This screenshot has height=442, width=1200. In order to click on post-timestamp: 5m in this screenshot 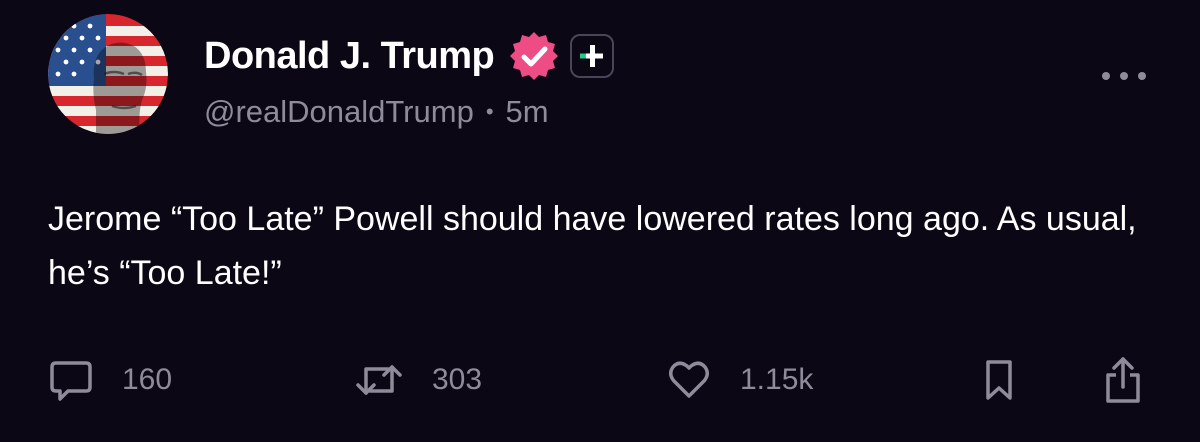, I will do `click(527, 112)`.